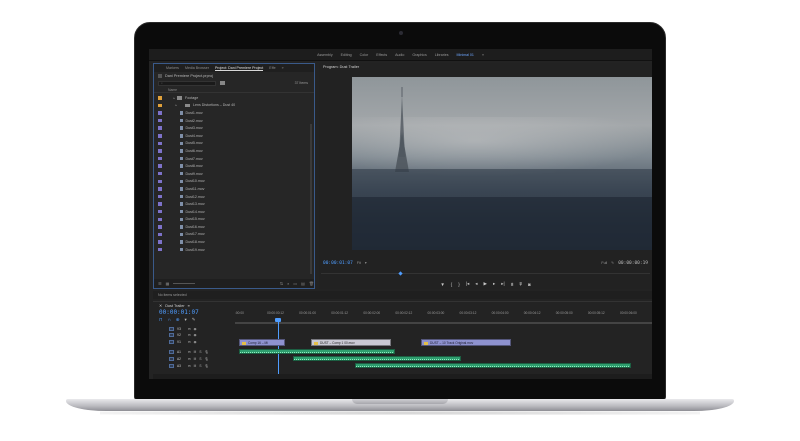 The width and height of the screenshot is (800, 441). I want to click on new-bin-icon, so click(222, 83).